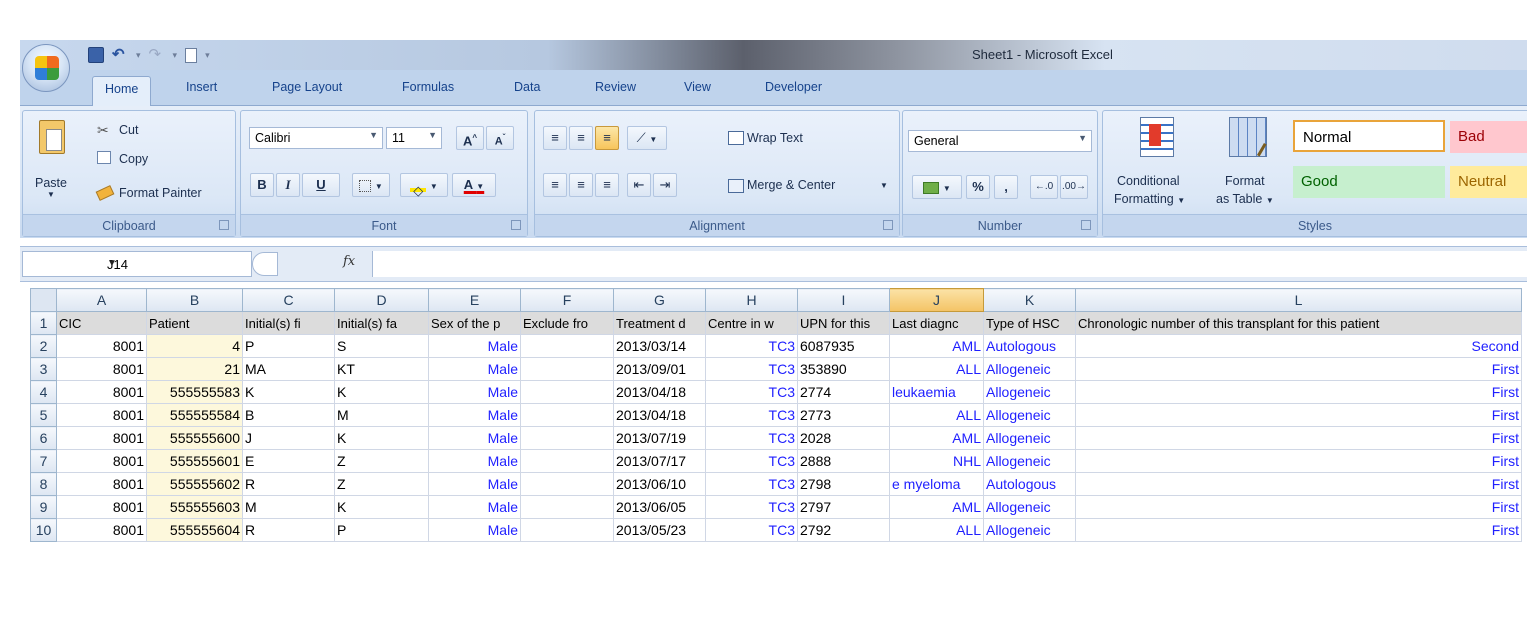  Describe the element at coordinates (607, 138) in the screenshot. I see `bottom-align-button: ≡` at that location.